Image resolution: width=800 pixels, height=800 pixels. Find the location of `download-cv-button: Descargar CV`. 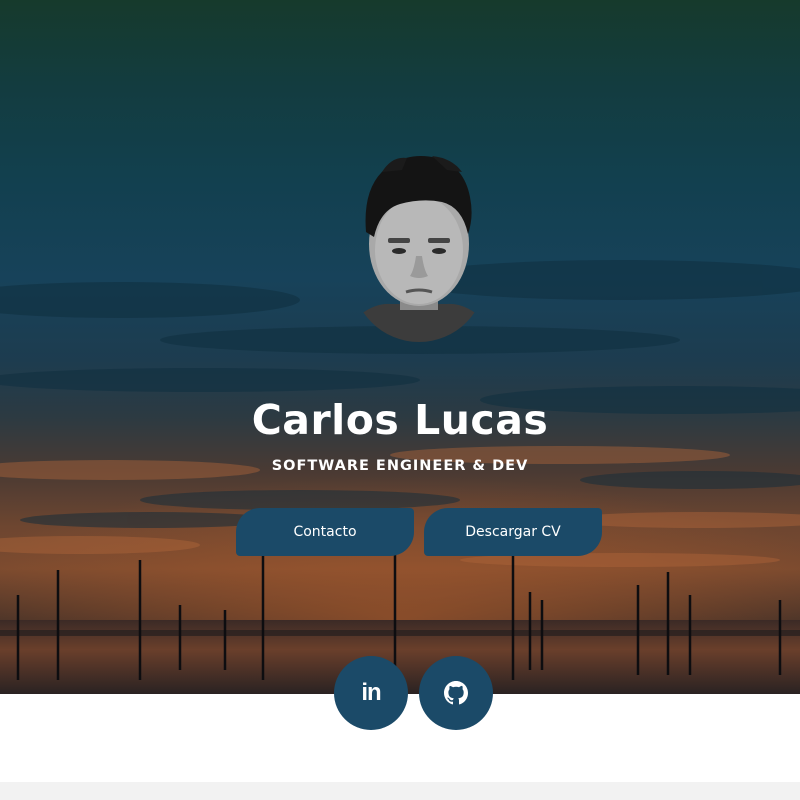

download-cv-button: Descargar CV is located at coordinates (513, 532).